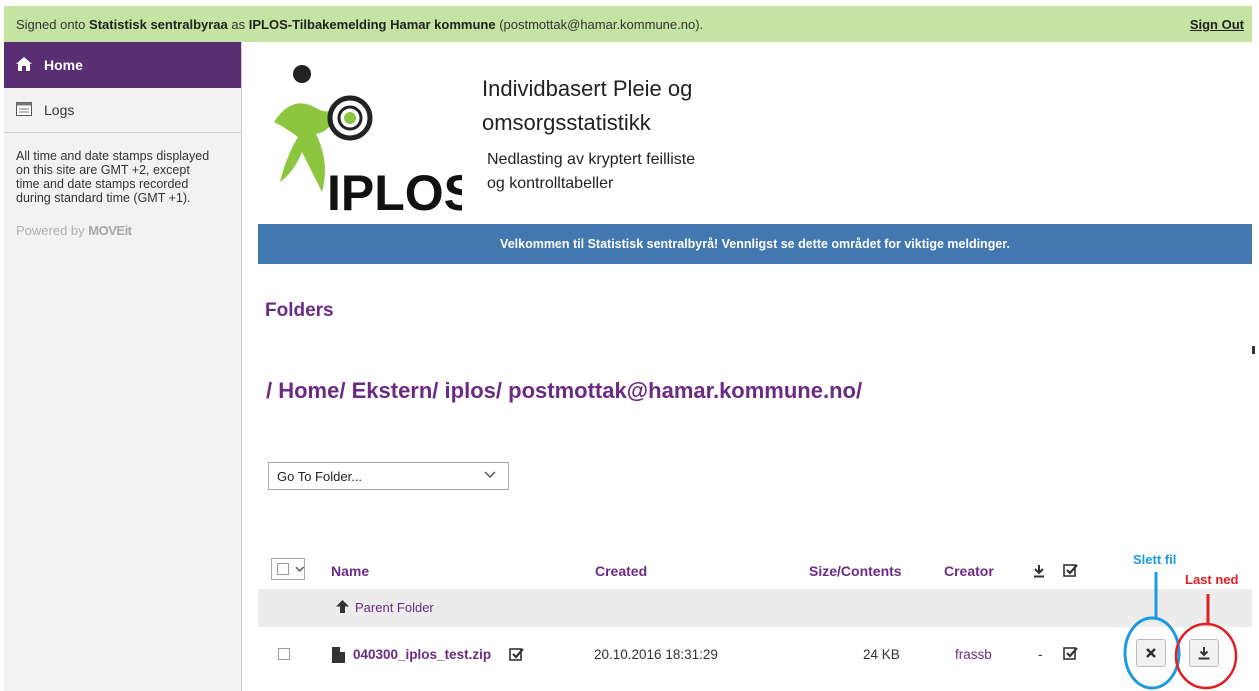 The height and width of the screenshot is (691, 1259). Describe the element at coordinates (1155, 559) in the screenshot. I see `delete-callout-label: Slett fil` at that location.